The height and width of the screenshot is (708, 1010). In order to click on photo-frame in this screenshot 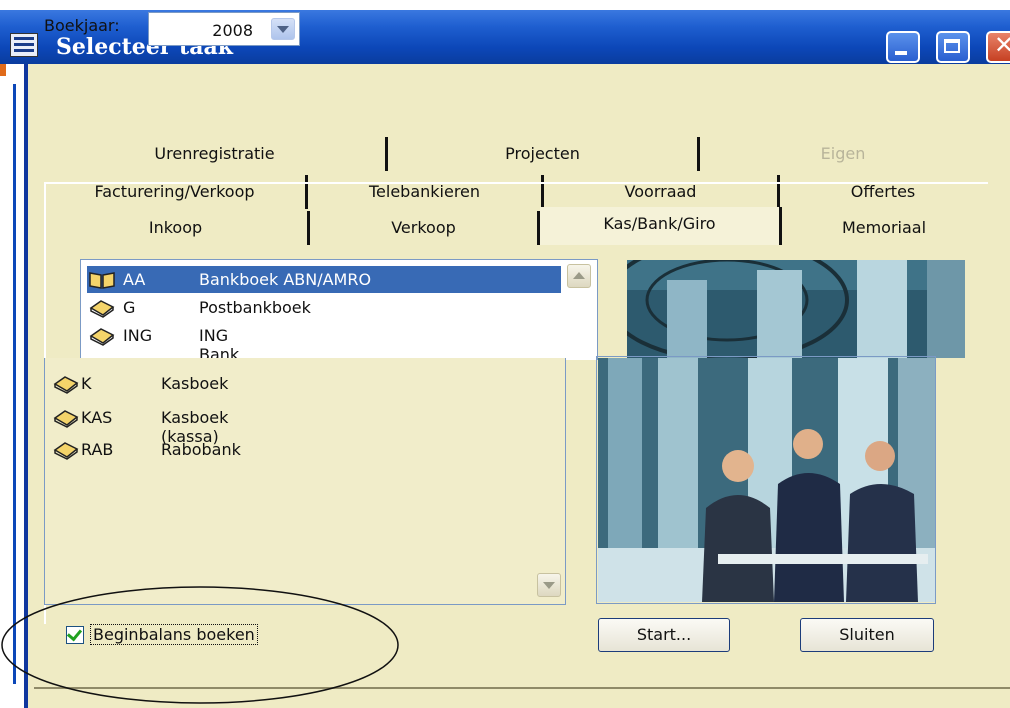, I will do `click(766, 480)`.